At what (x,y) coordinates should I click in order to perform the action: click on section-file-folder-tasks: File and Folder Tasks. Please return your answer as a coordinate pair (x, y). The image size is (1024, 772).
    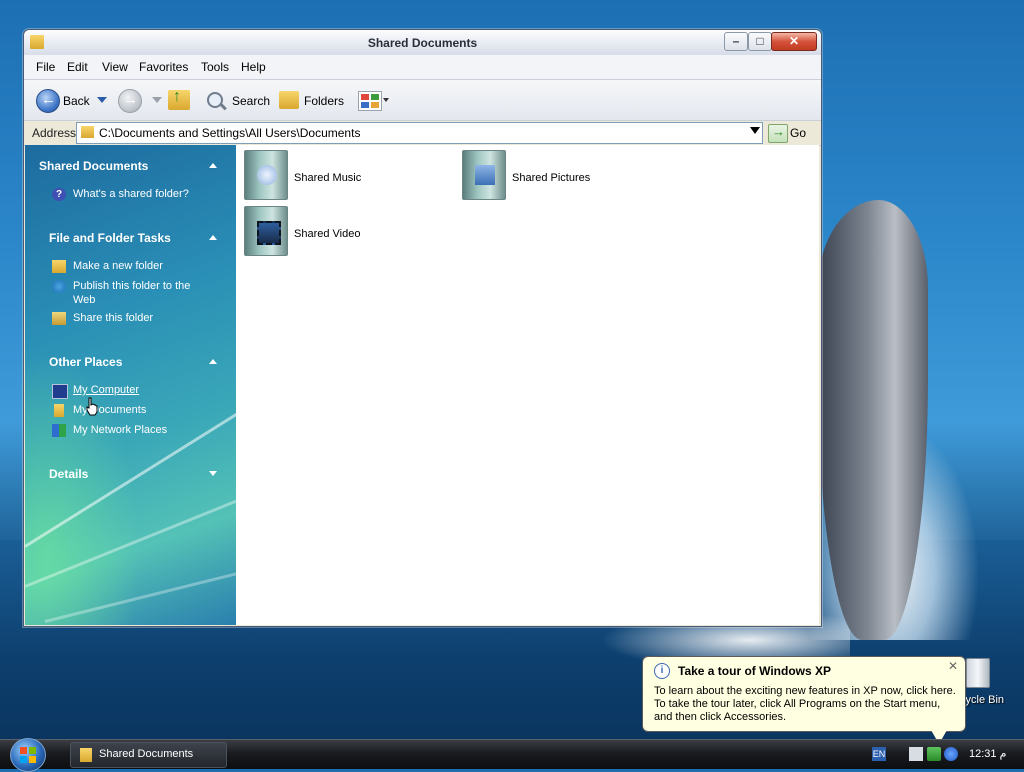
    Looking at the image, I should click on (110, 238).